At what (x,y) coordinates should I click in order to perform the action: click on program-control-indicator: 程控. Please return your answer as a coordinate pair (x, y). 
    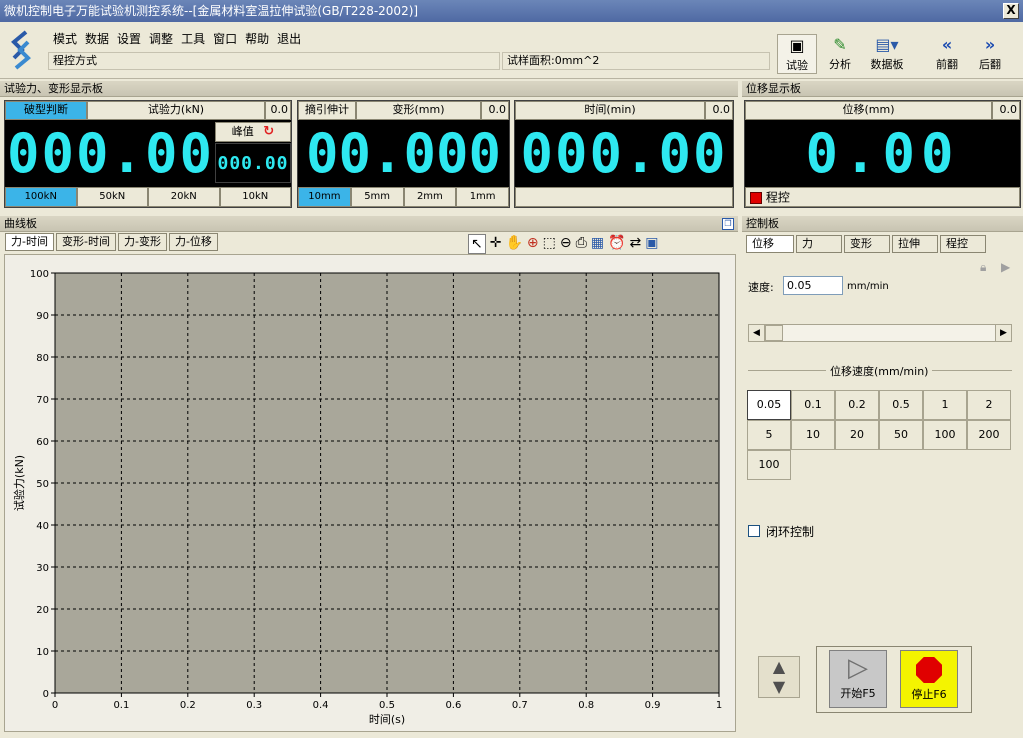
    Looking at the image, I should click on (882, 197).